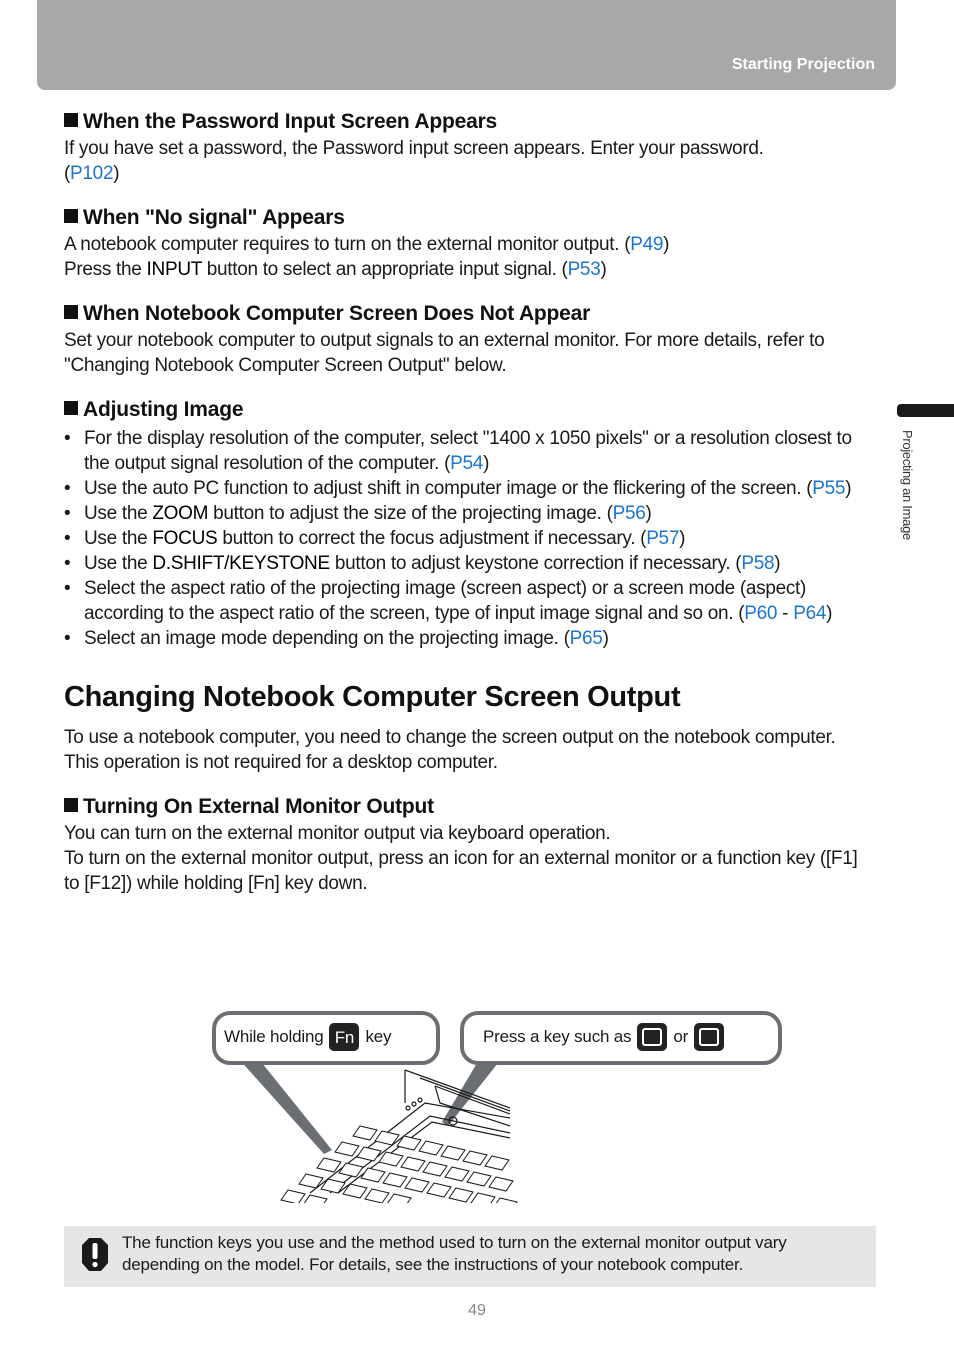 This screenshot has height=1352, width=954. I want to click on section-heading: When the Password Input Screen Appears, so click(470, 122).